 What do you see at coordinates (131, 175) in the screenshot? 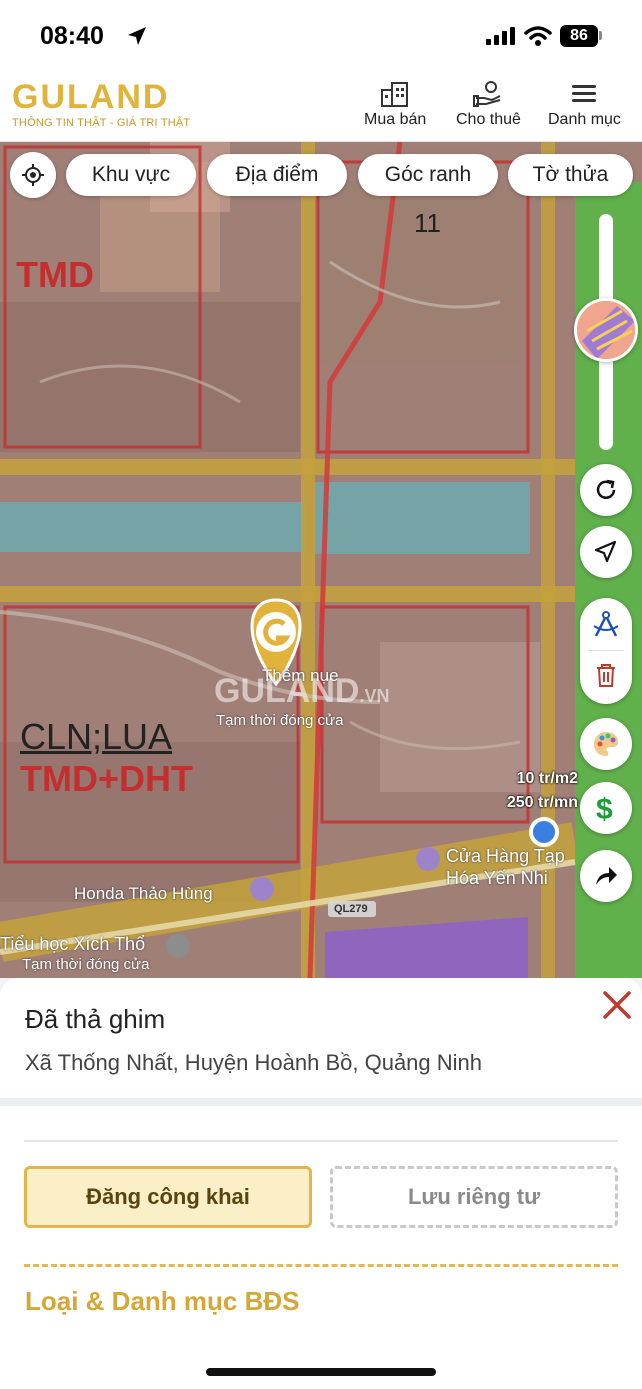
I see `filter-khu-vuc: Khu vực` at bounding box center [131, 175].